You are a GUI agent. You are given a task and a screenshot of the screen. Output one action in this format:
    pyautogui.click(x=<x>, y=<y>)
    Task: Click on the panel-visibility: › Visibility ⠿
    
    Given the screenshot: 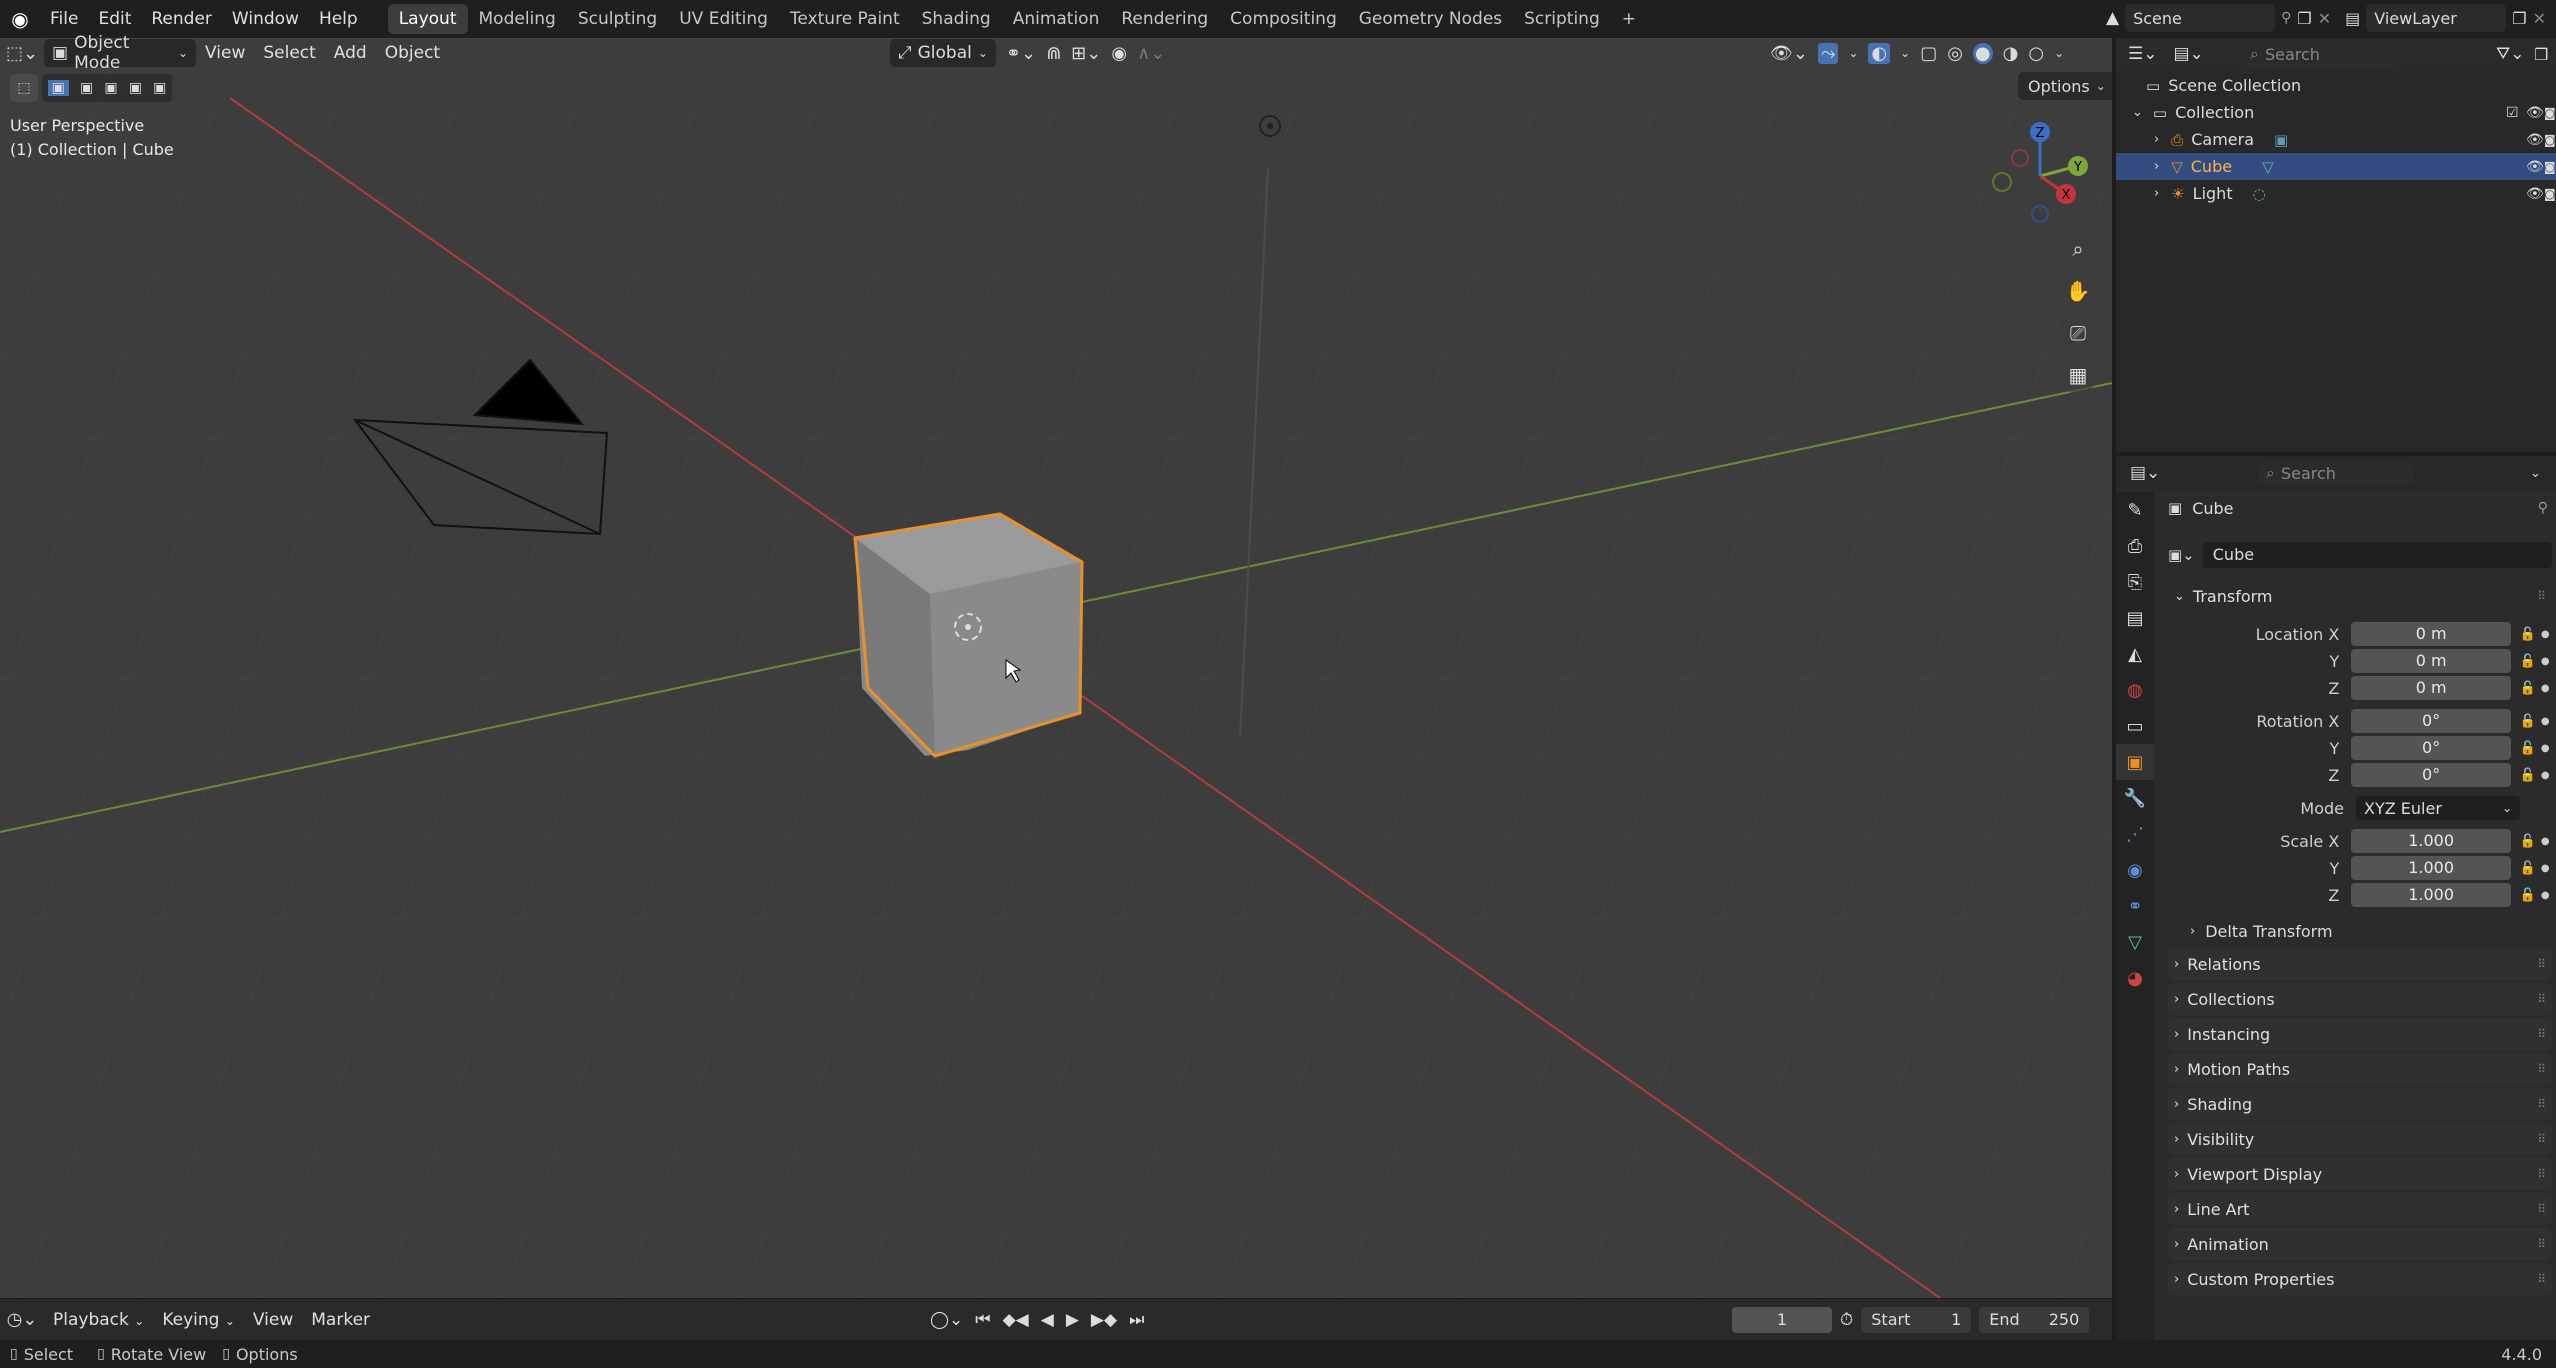 What is the action you would take?
    pyautogui.click(x=2360, y=1139)
    